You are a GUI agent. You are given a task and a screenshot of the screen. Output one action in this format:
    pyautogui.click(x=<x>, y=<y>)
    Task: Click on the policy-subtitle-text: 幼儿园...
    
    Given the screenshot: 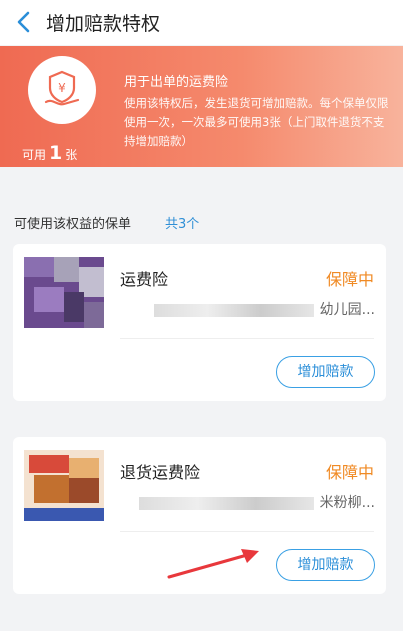 What is the action you would take?
    pyautogui.click(x=347, y=310)
    